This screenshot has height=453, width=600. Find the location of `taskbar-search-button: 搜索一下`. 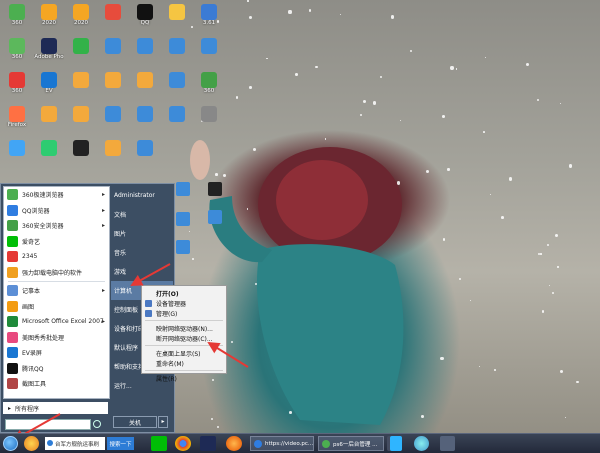

taskbar-search-button: 搜索一下 is located at coordinates (120, 443).